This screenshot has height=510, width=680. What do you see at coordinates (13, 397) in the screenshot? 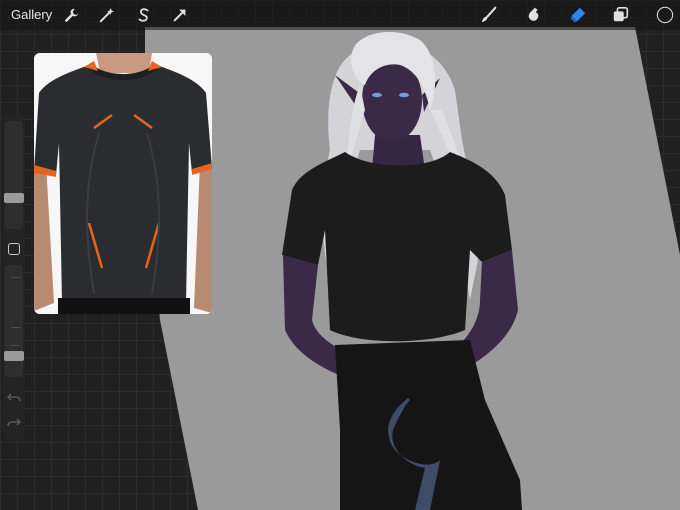
I see `undo-icon` at bounding box center [13, 397].